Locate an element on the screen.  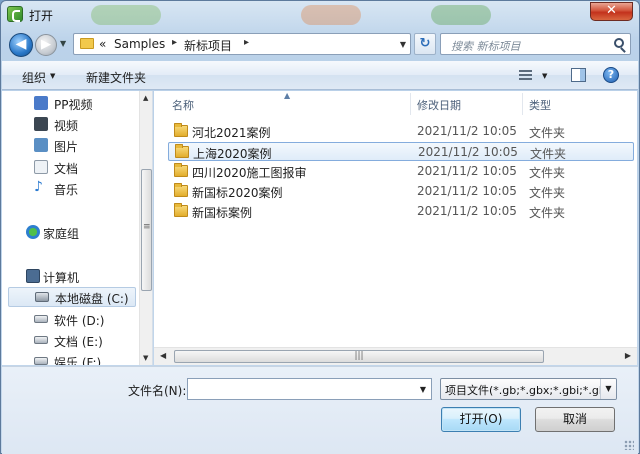
sidebar-item-label: 娱乐 (F:) is located at coordinates (78, 360).